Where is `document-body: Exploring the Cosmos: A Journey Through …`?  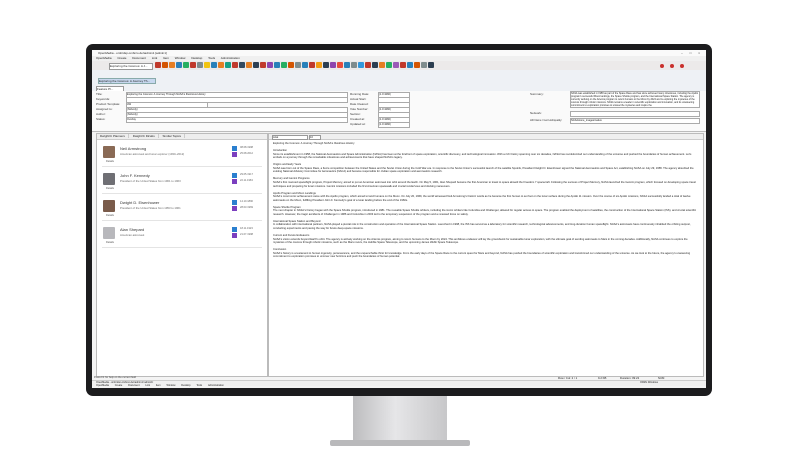
document-body: Exploring the Cosmos: A Journey Through … is located at coordinates (486, 202).